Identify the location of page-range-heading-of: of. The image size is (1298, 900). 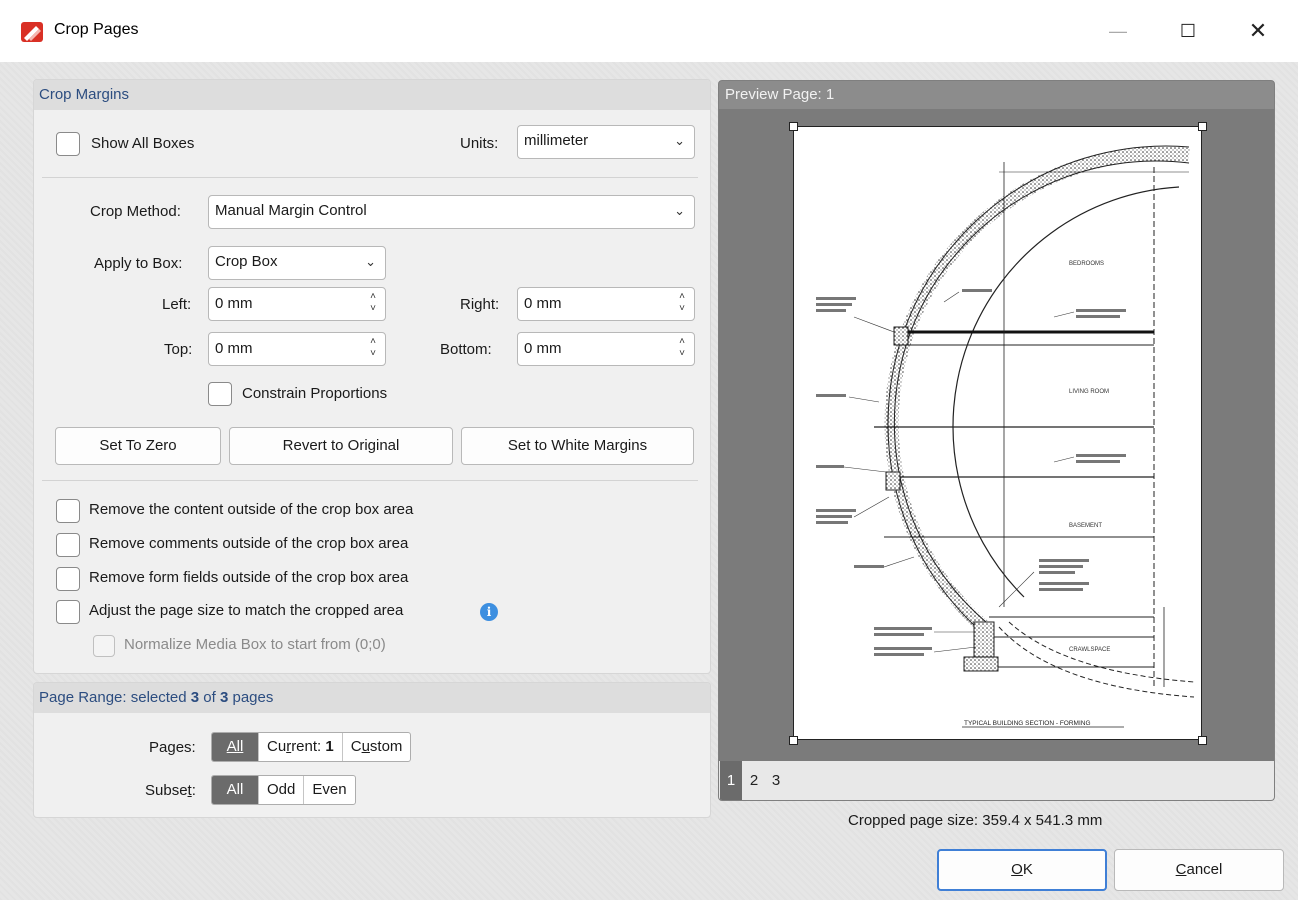
(209, 697).